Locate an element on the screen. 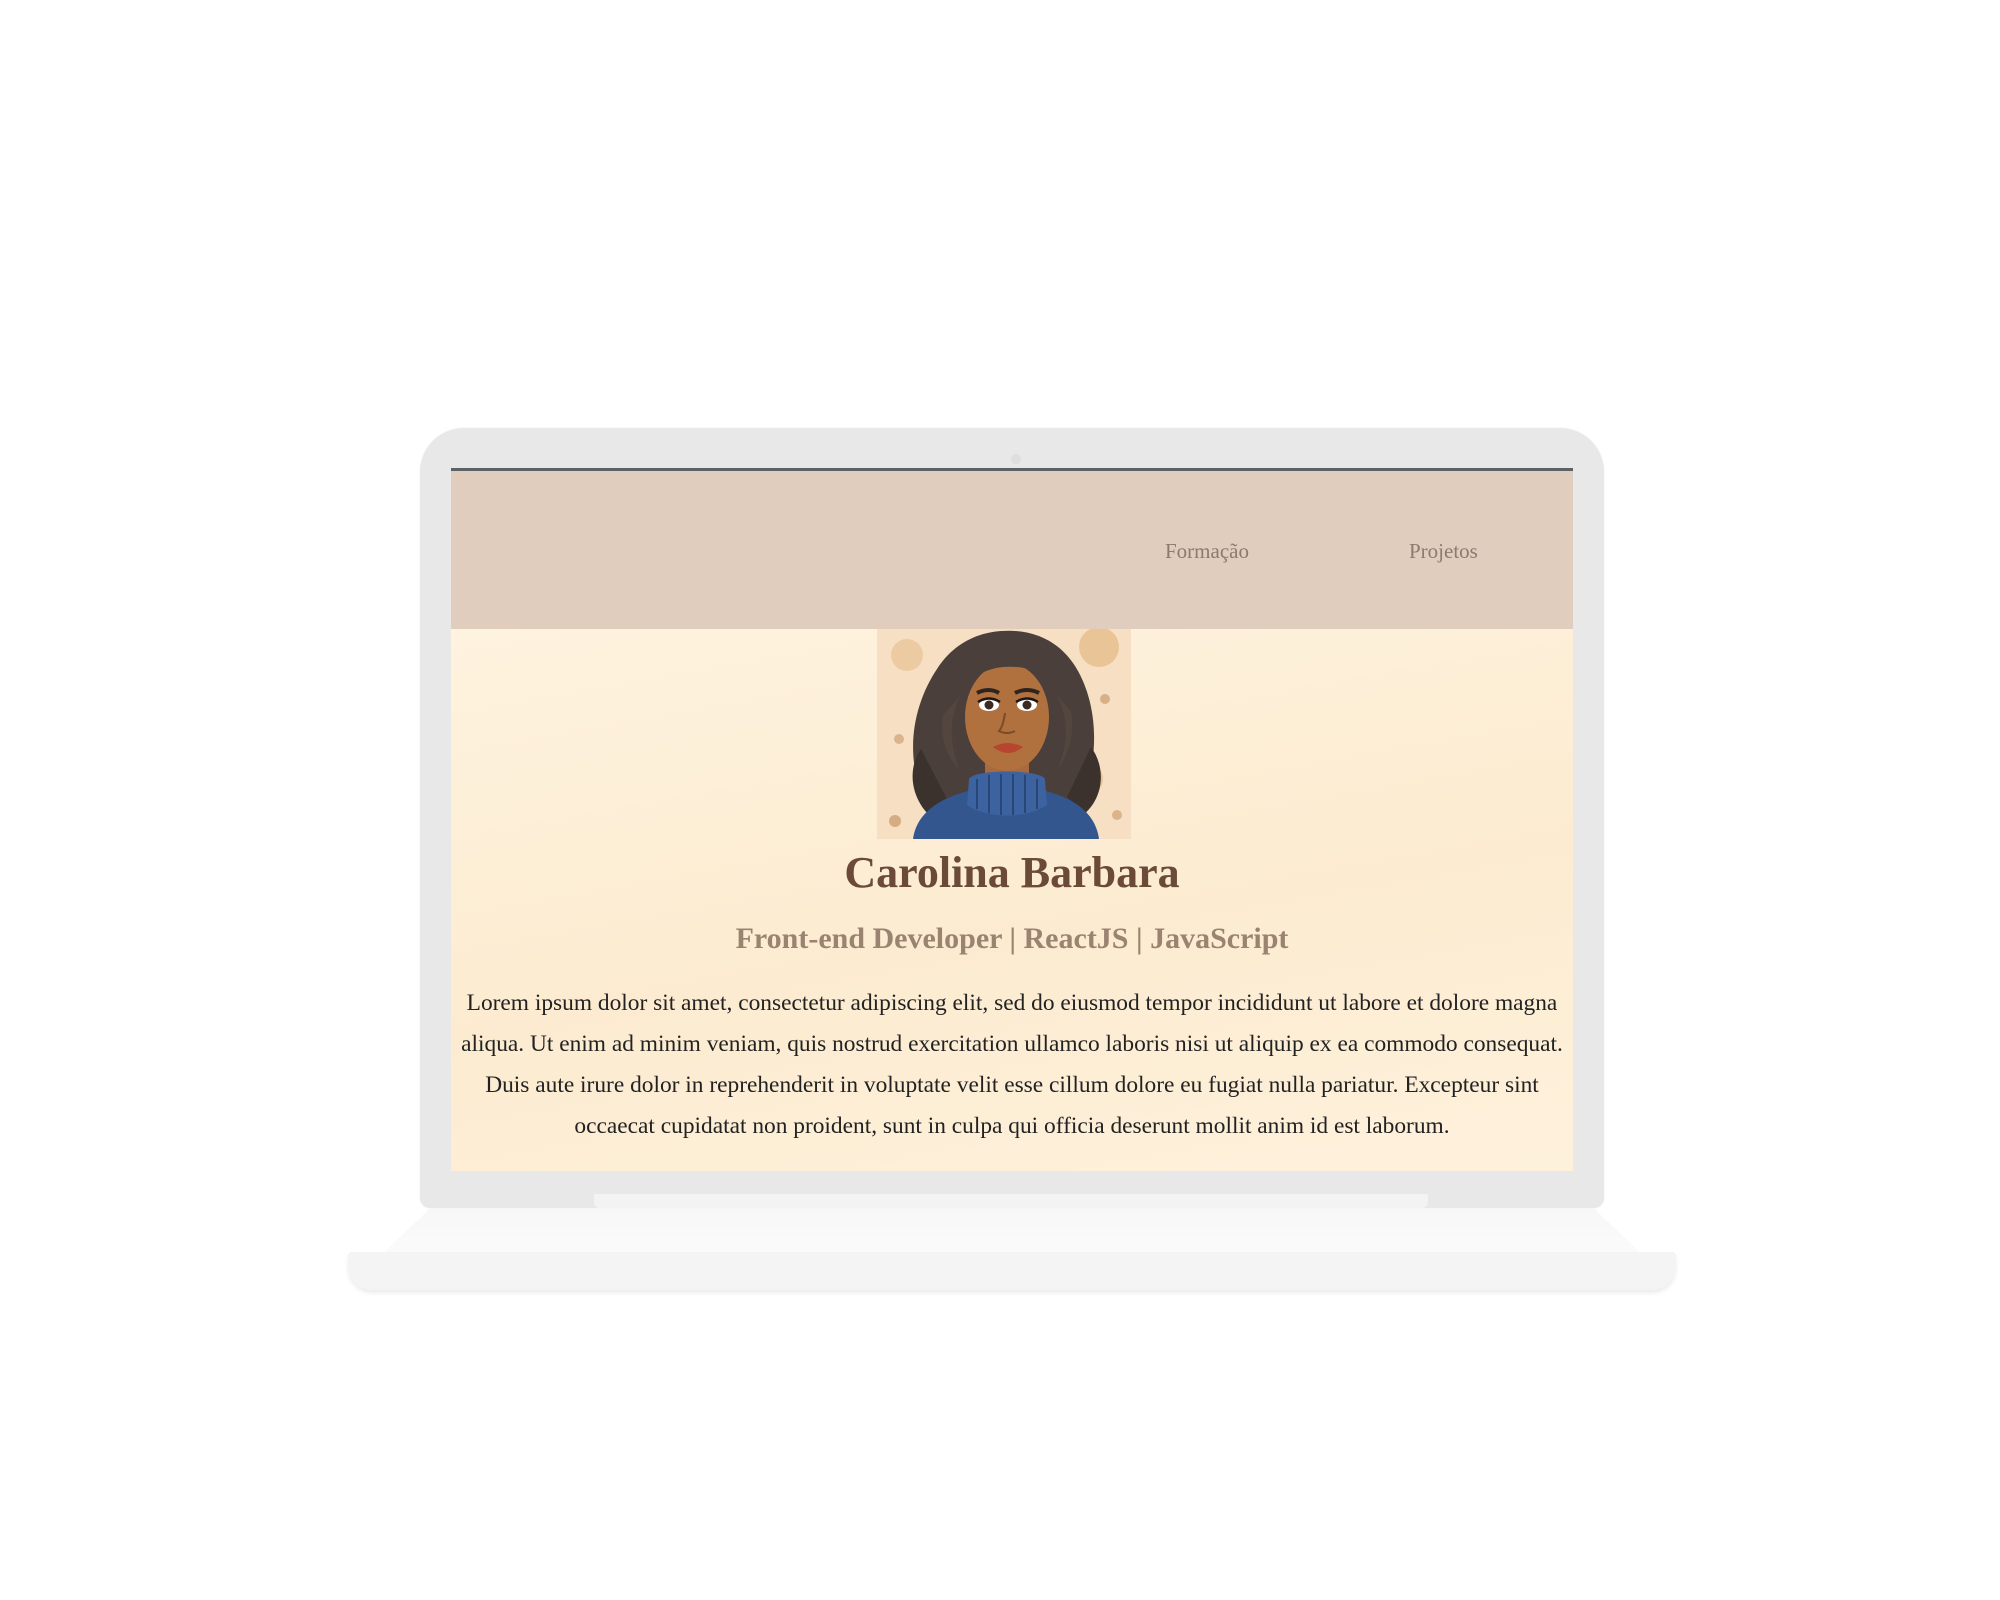  navbar: Formação Projetos is located at coordinates (1012, 550).